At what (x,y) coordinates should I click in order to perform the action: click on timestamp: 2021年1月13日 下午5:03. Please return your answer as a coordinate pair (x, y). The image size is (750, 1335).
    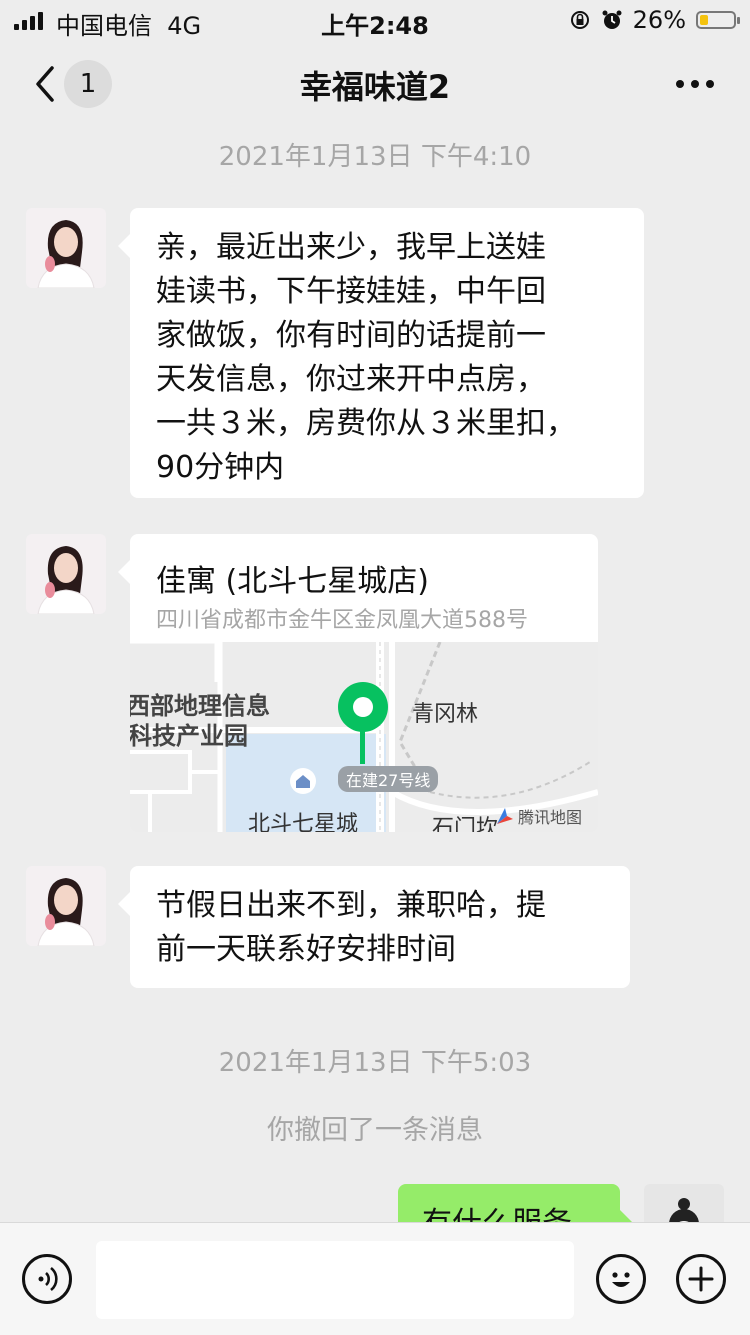
    Looking at the image, I should click on (375, 1063).